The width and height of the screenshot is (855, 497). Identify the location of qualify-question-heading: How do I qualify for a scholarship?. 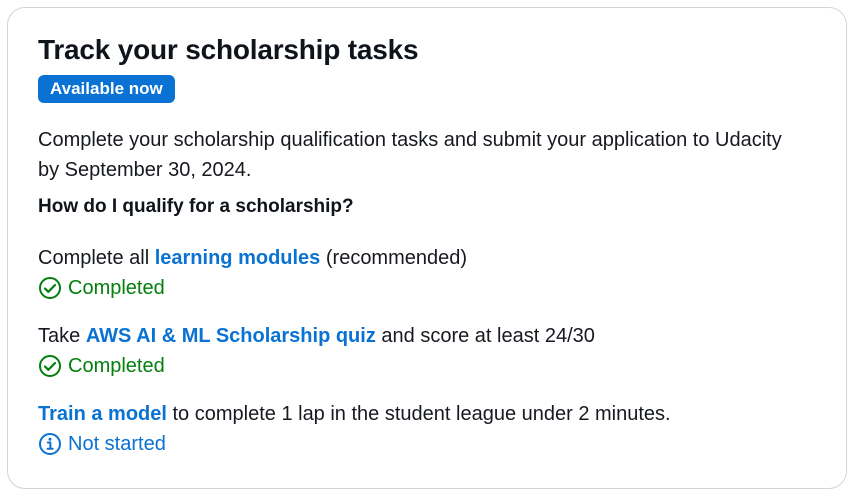
(196, 206).